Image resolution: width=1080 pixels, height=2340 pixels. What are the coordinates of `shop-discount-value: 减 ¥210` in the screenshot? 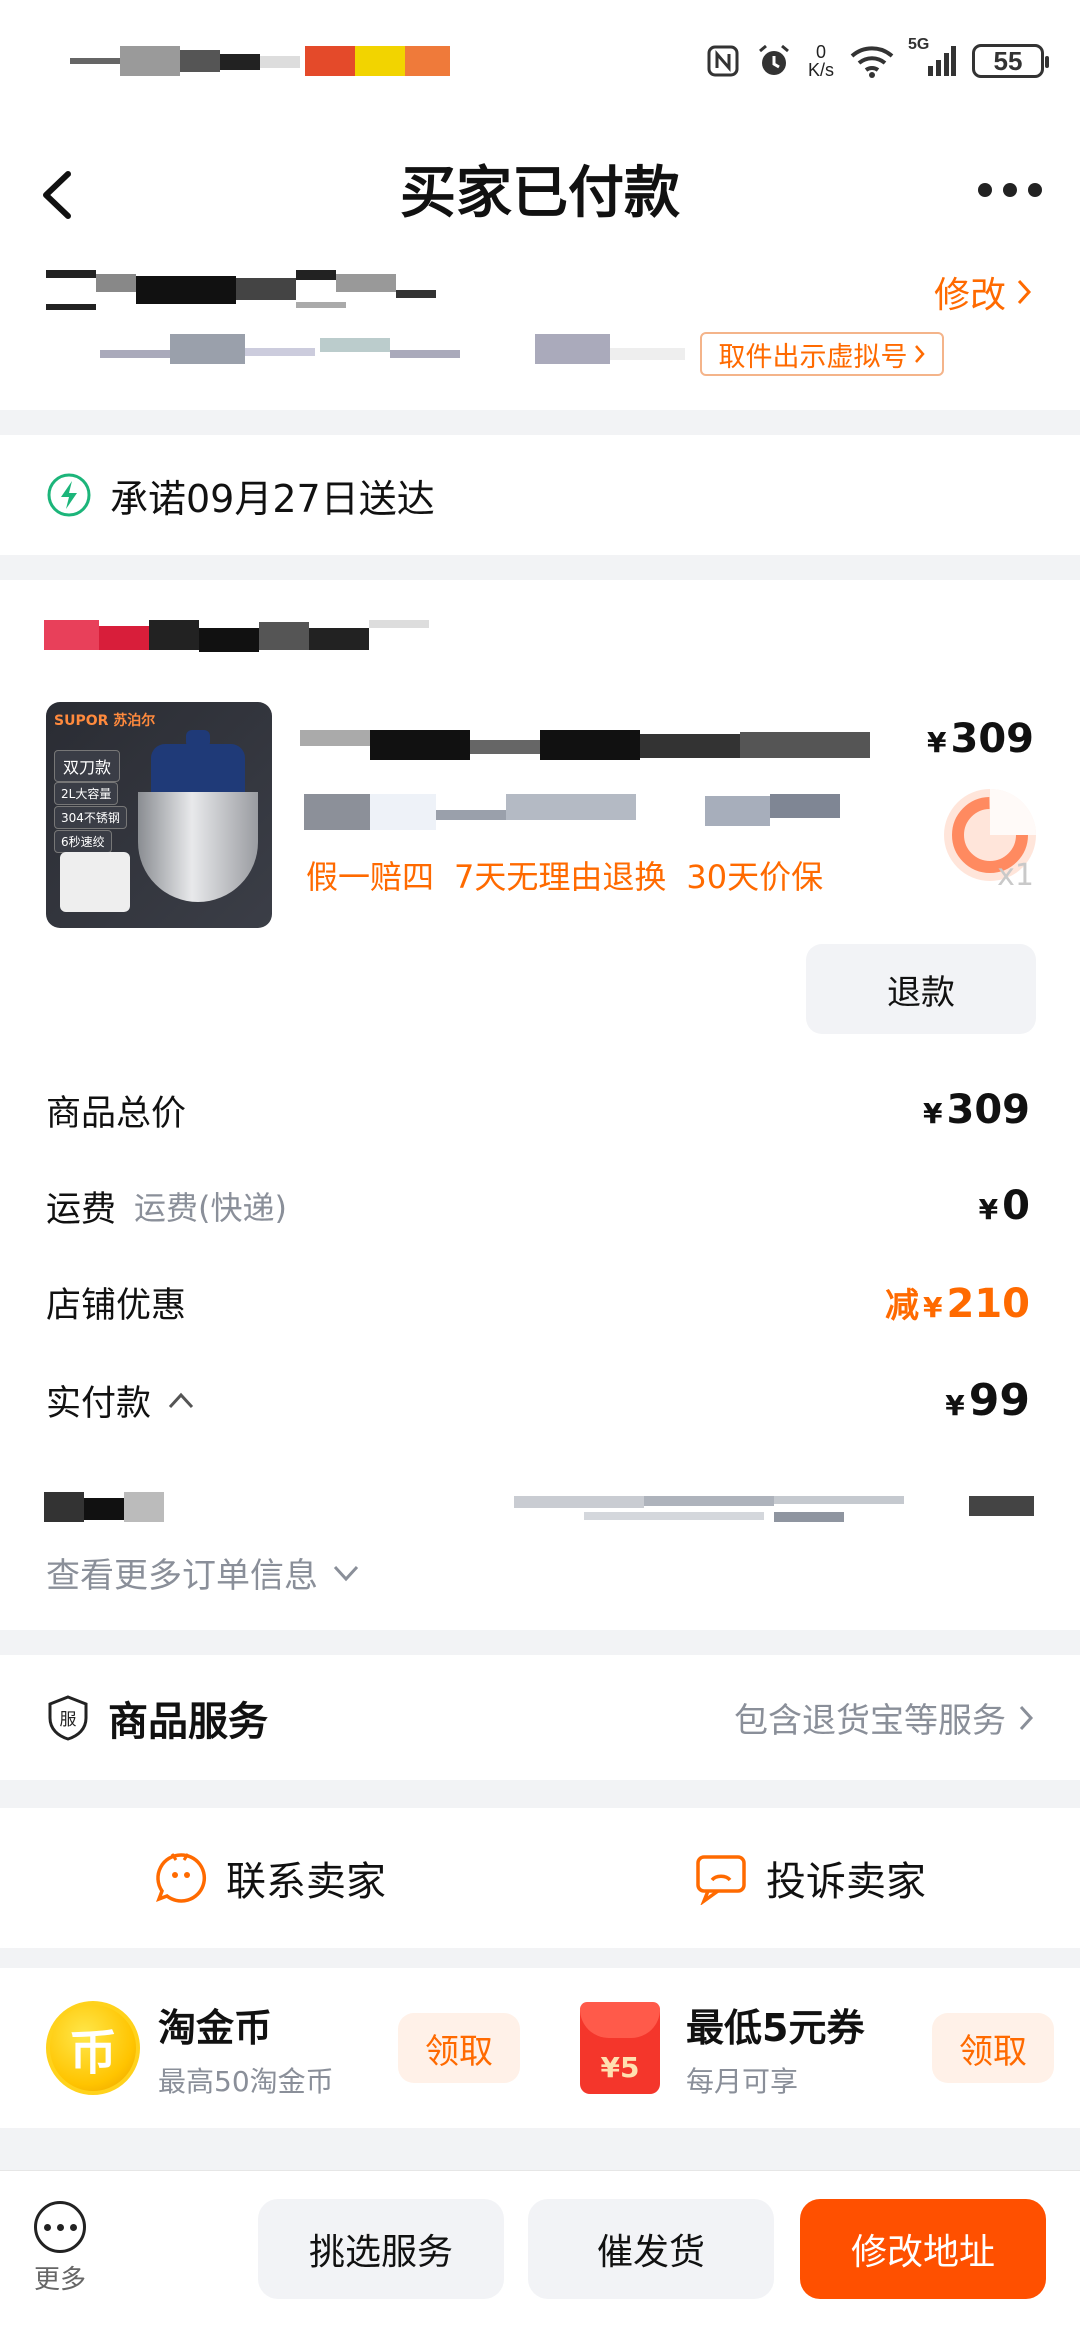 It's located at (957, 1302).